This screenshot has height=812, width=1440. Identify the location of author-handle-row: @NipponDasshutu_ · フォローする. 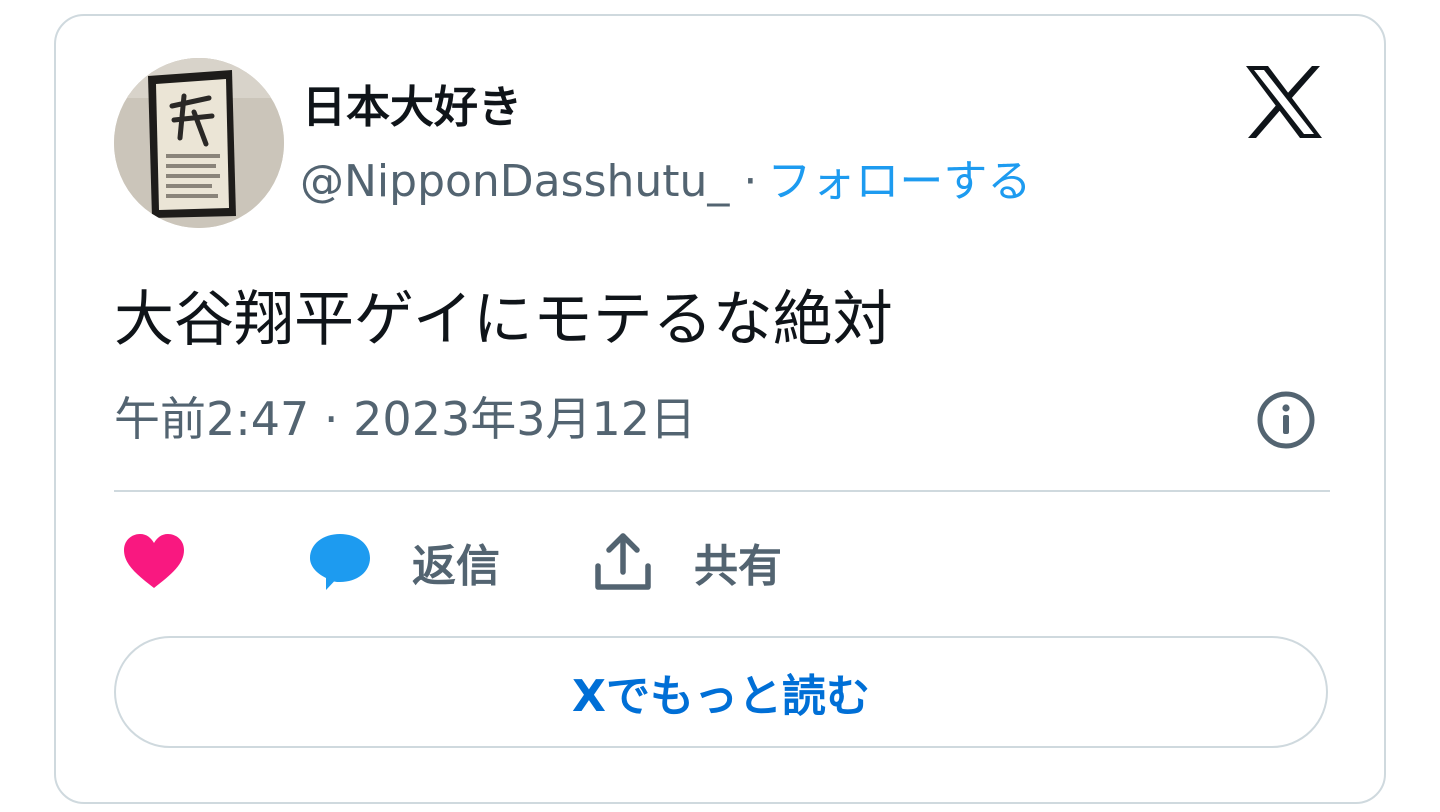
(665, 182).